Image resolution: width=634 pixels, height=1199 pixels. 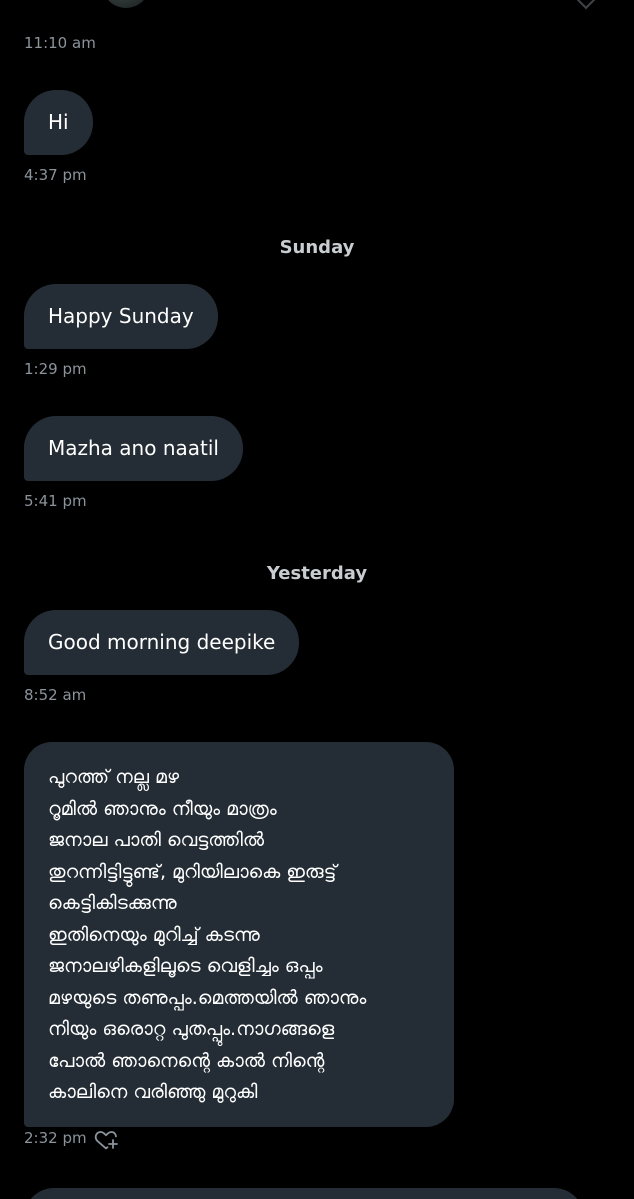 What do you see at coordinates (186, 1060) in the screenshot?
I see `message-line: പോൽ ഞാനെന്റെ കാൽ നിന്റെ` at bounding box center [186, 1060].